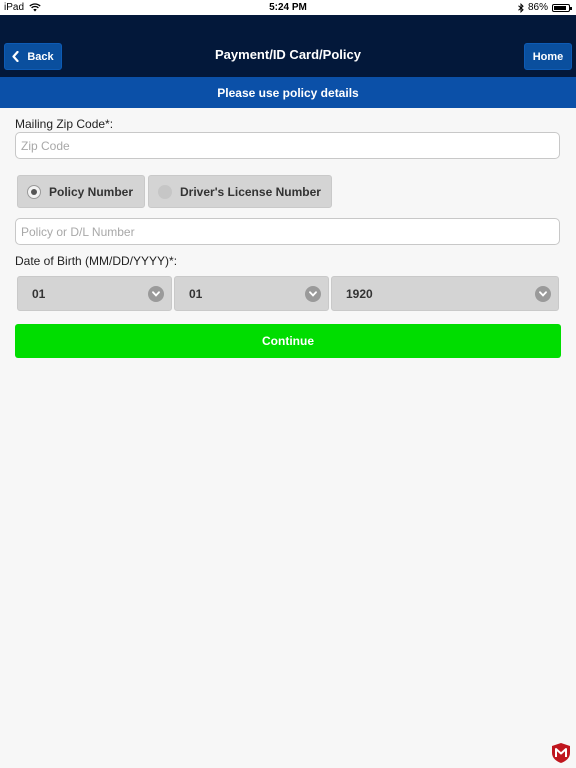 This screenshot has width=576, height=768. What do you see at coordinates (91, 191) in the screenshot?
I see `policy-number-radio-label: Policy Number` at bounding box center [91, 191].